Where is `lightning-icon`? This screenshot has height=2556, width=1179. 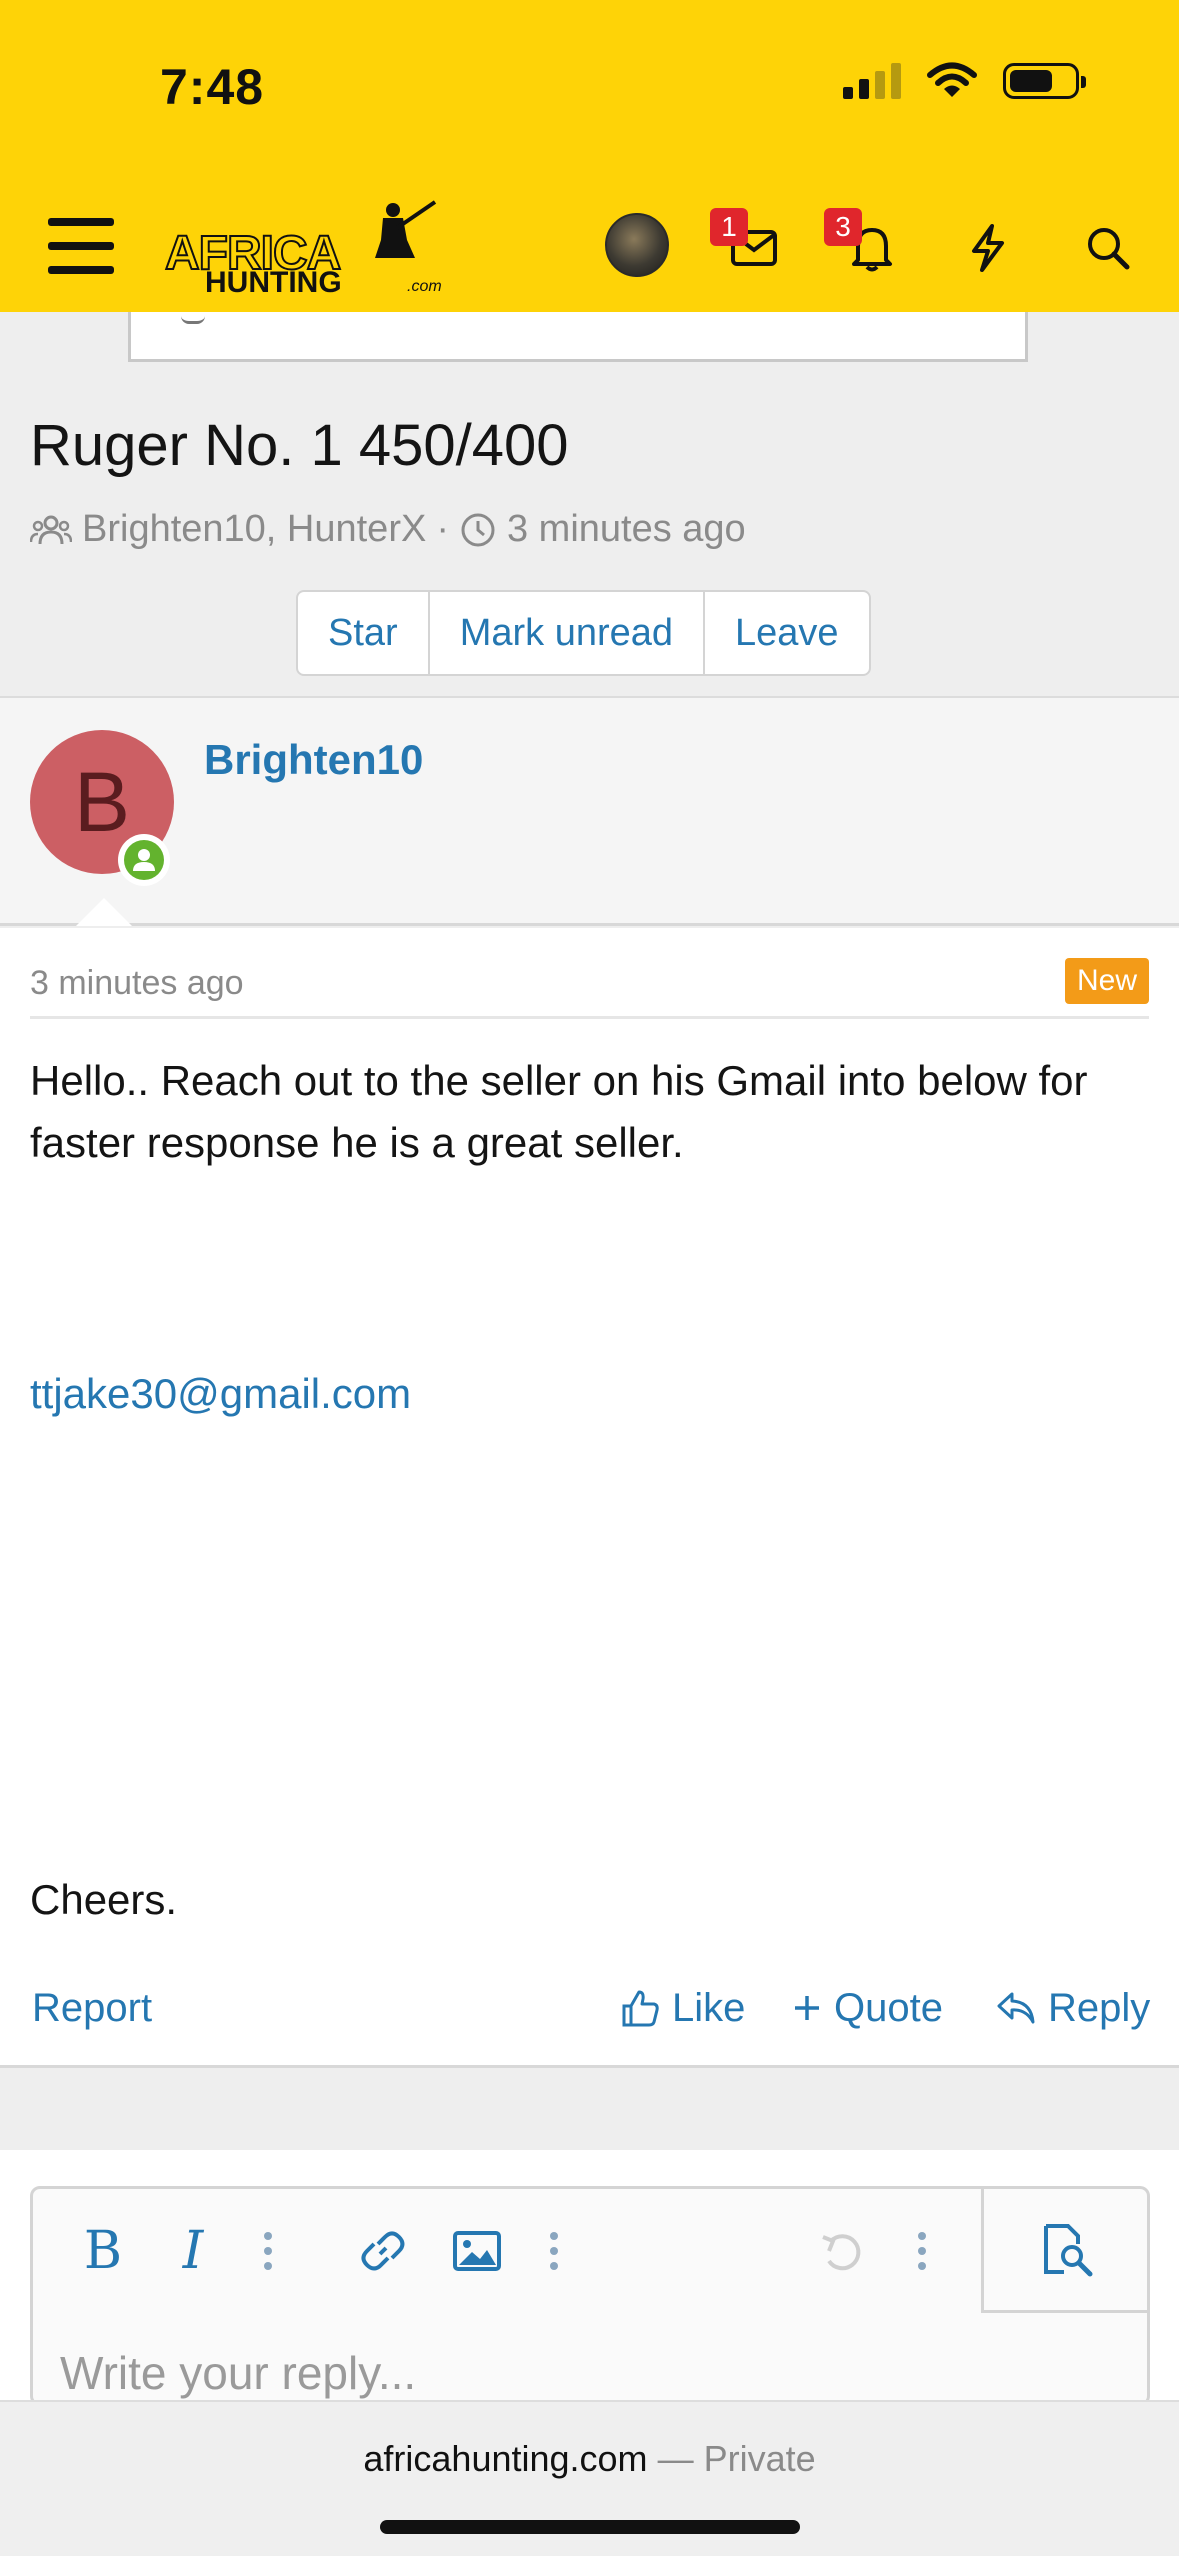
lightning-icon is located at coordinates (988, 248).